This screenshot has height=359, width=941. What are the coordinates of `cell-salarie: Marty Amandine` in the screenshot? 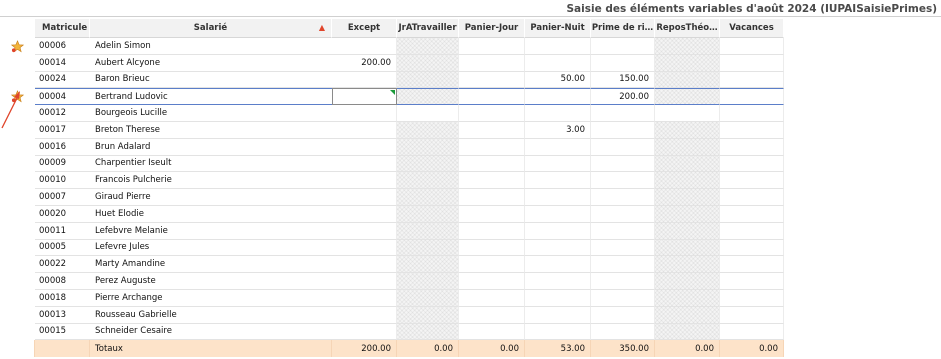 It's located at (211, 265).